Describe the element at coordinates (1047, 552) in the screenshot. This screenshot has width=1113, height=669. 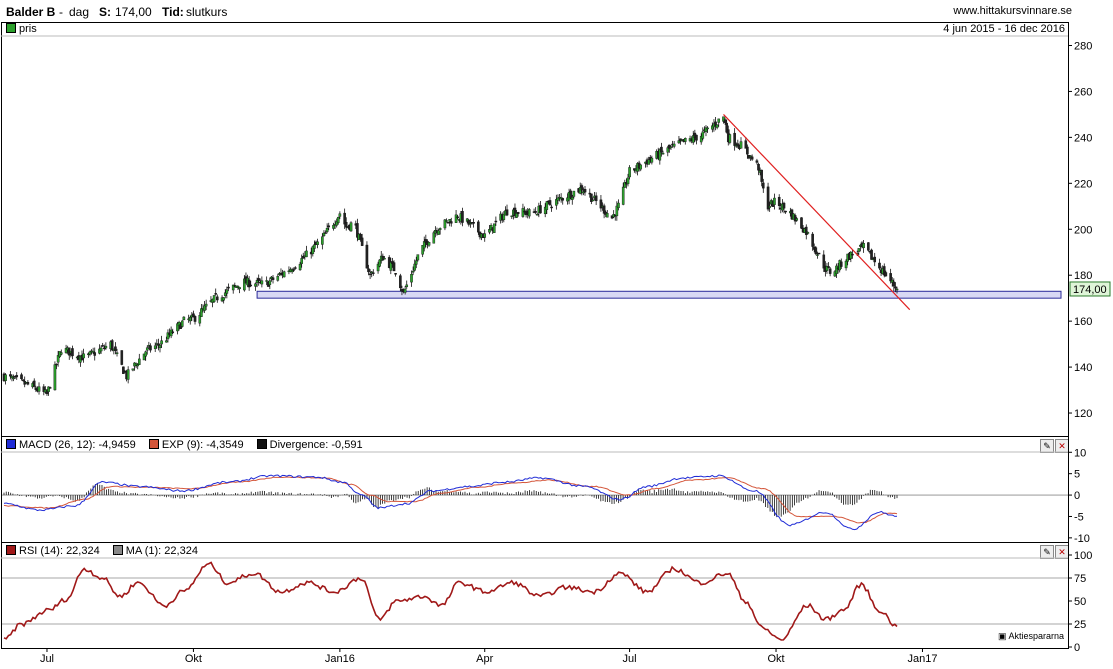
I see `rsi-settings-icon: ✎` at that location.